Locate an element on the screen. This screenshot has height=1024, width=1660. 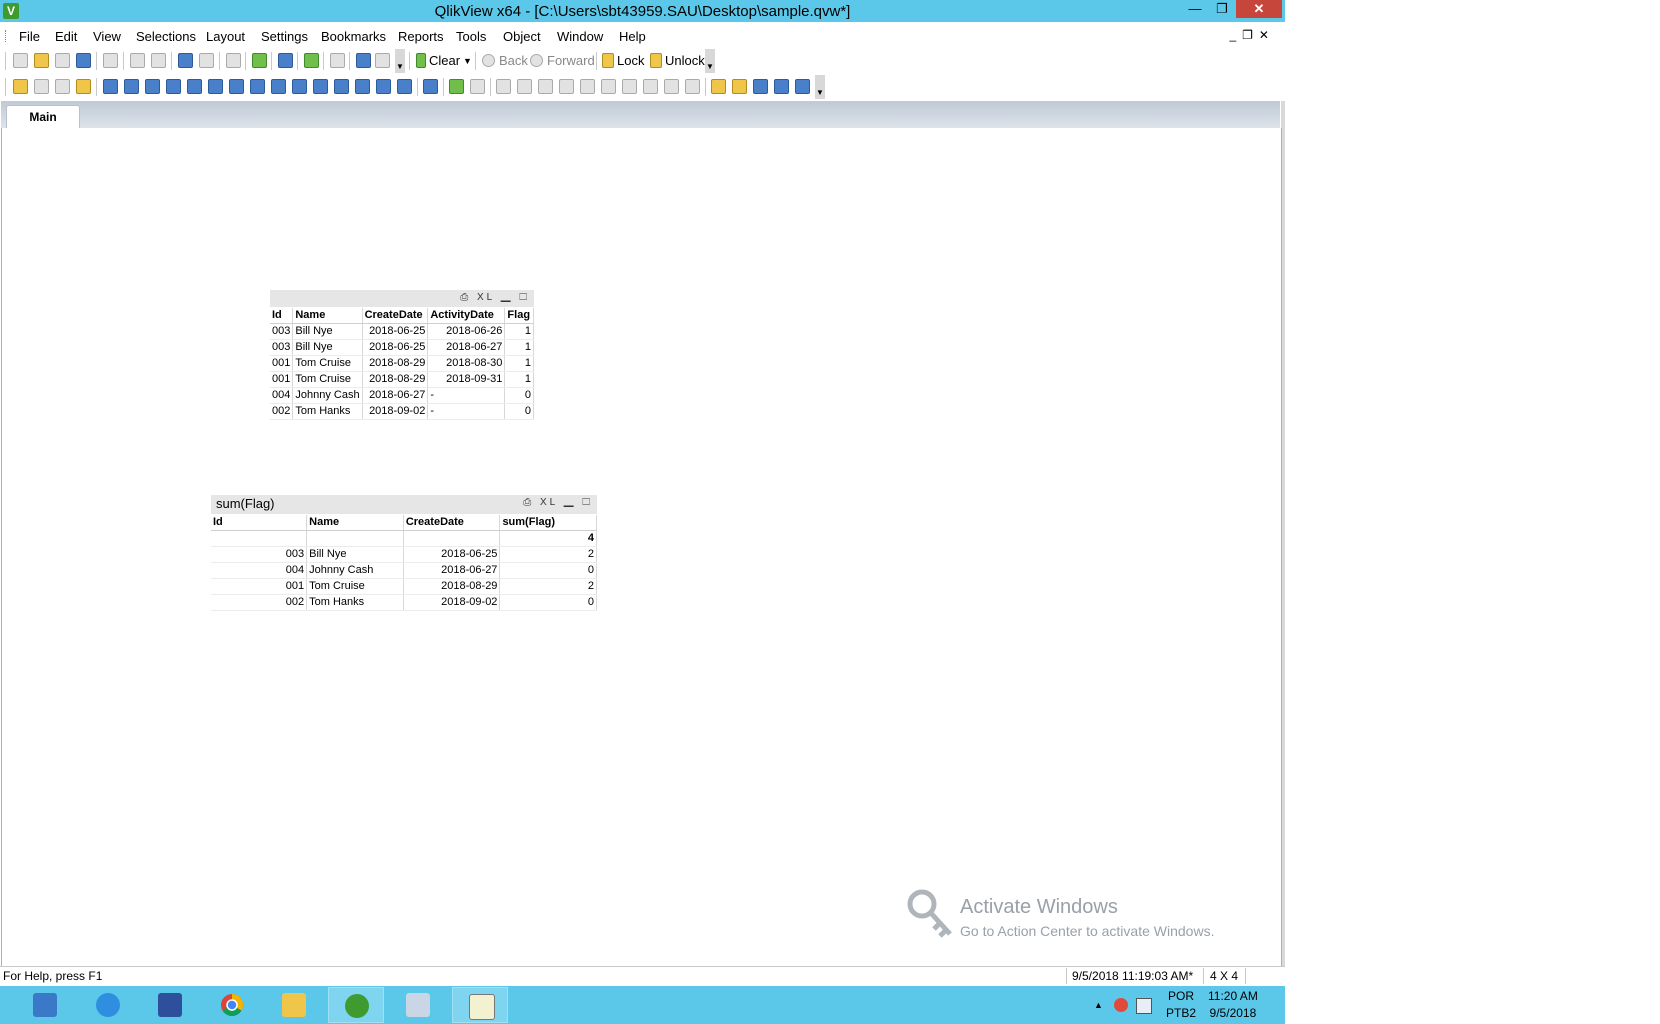
help-icon is located at coordinates (363, 60).